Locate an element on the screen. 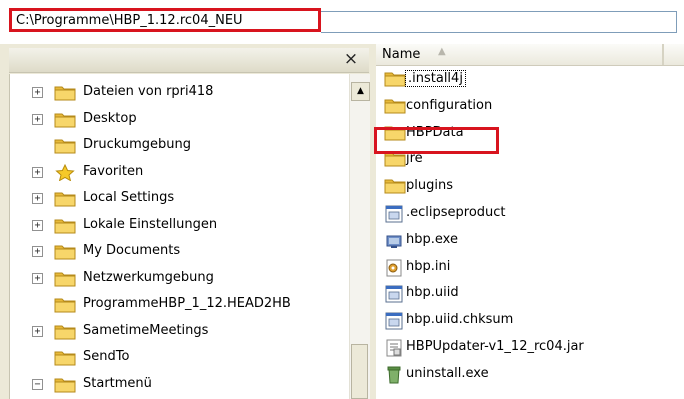 Image resolution: width=684 pixels, height=399 pixels. folder-tree-item-label: Lokale Einstellungen is located at coordinates (150, 224).